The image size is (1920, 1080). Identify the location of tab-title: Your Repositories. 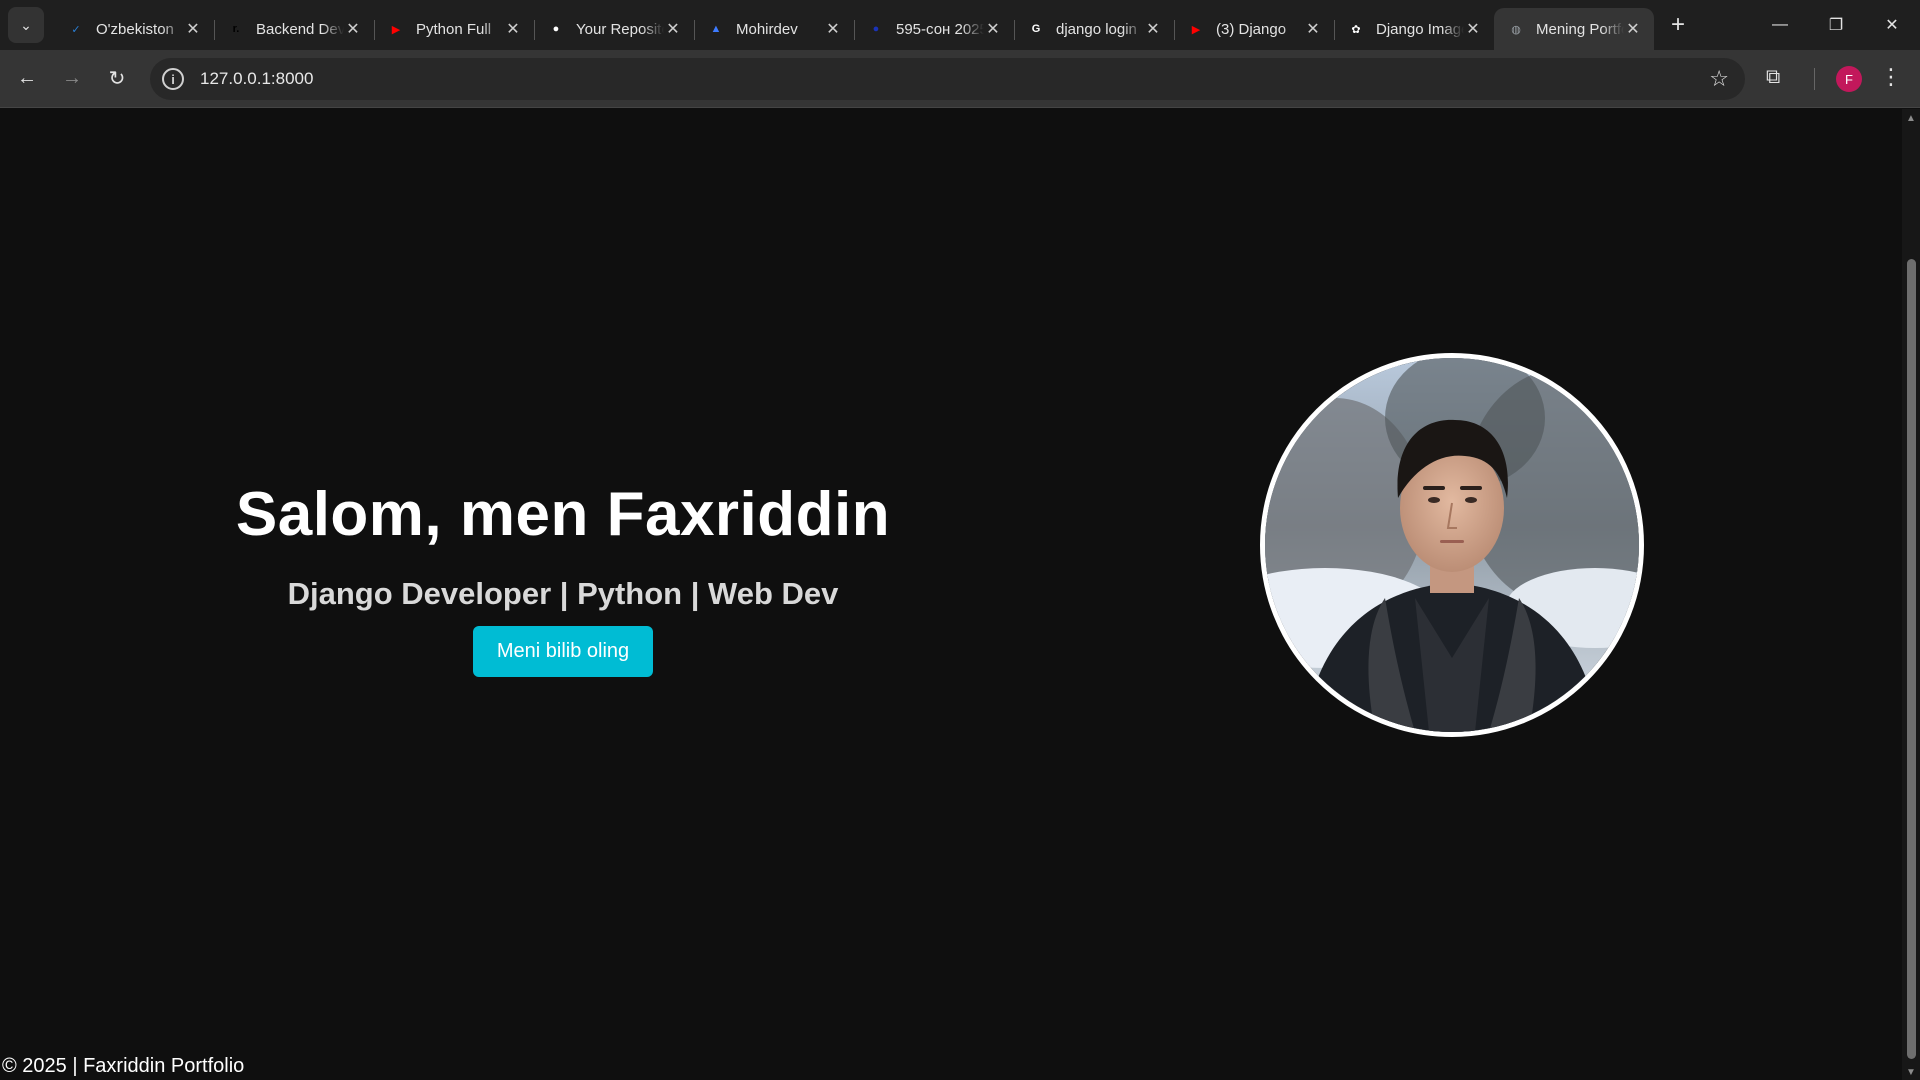
(620, 29).